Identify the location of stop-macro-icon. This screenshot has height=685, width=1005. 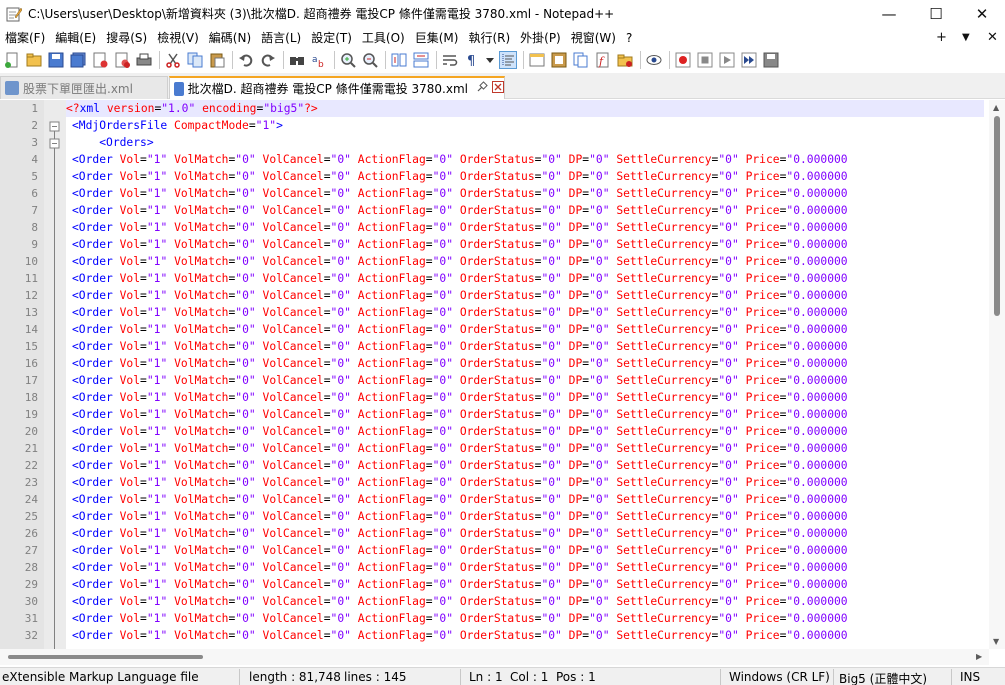
(705, 60).